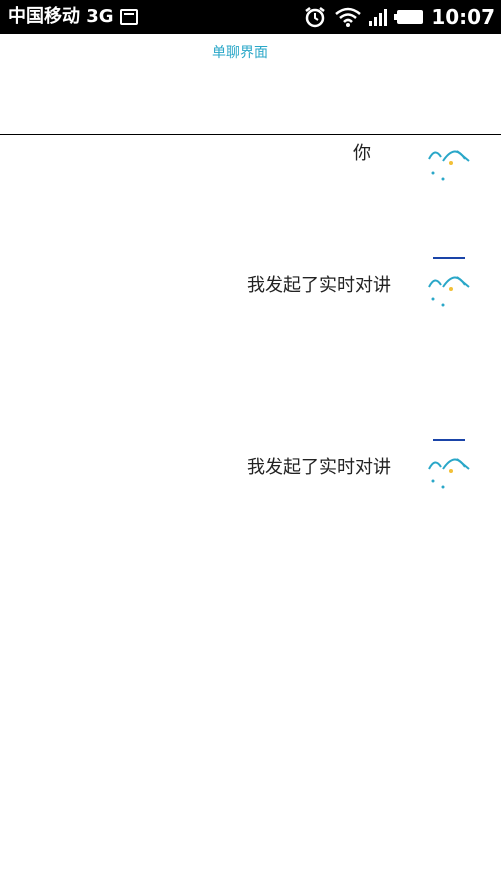 This screenshot has width=501, height=891. What do you see at coordinates (250, 17) in the screenshot?
I see `status-bar: 中国移动 3G 10:07` at bounding box center [250, 17].